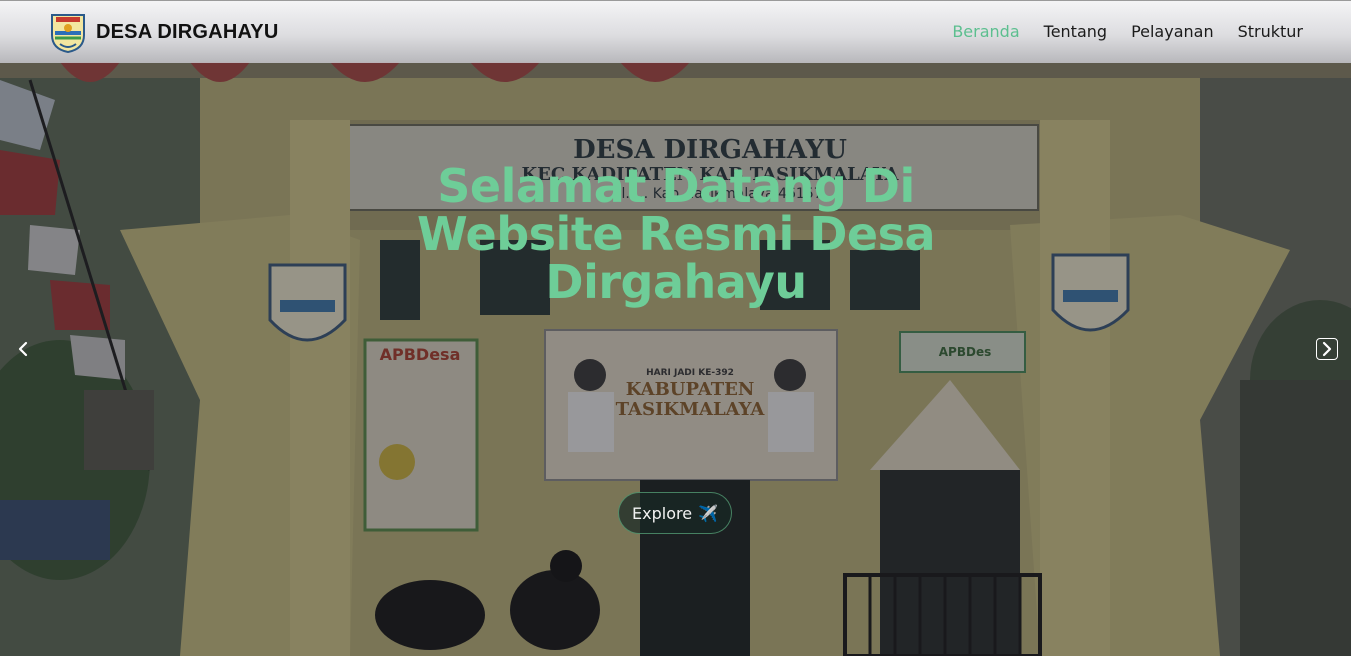  What do you see at coordinates (1172, 31) in the screenshot?
I see `nav-link-pelayanan: Pelayanan` at bounding box center [1172, 31].